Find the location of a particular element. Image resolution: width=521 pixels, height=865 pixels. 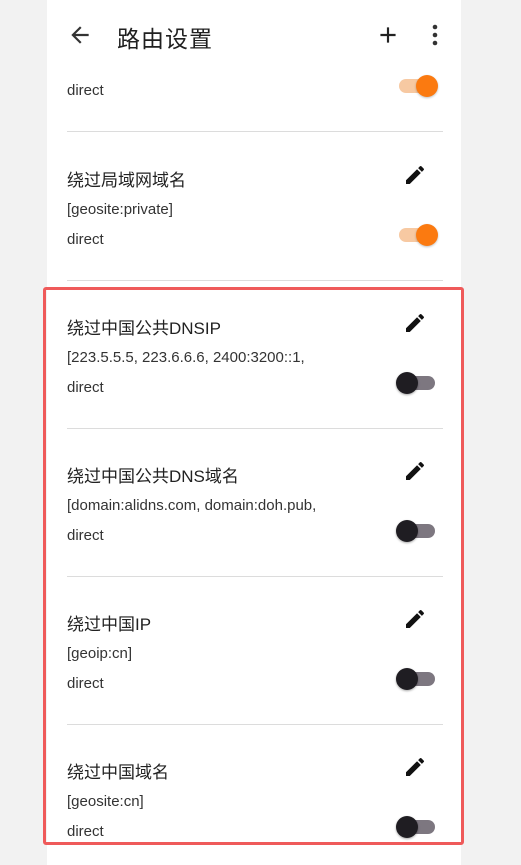

rule-name: 绕过局域网域名 is located at coordinates (126, 180).